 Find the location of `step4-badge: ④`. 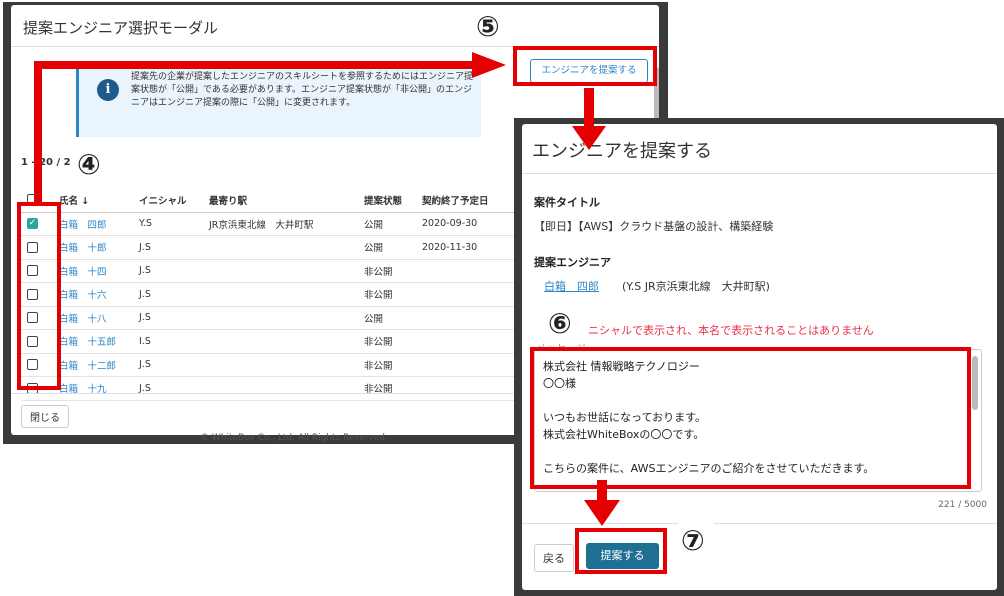

step4-badge: ④ is located at coordinates (89, 164).